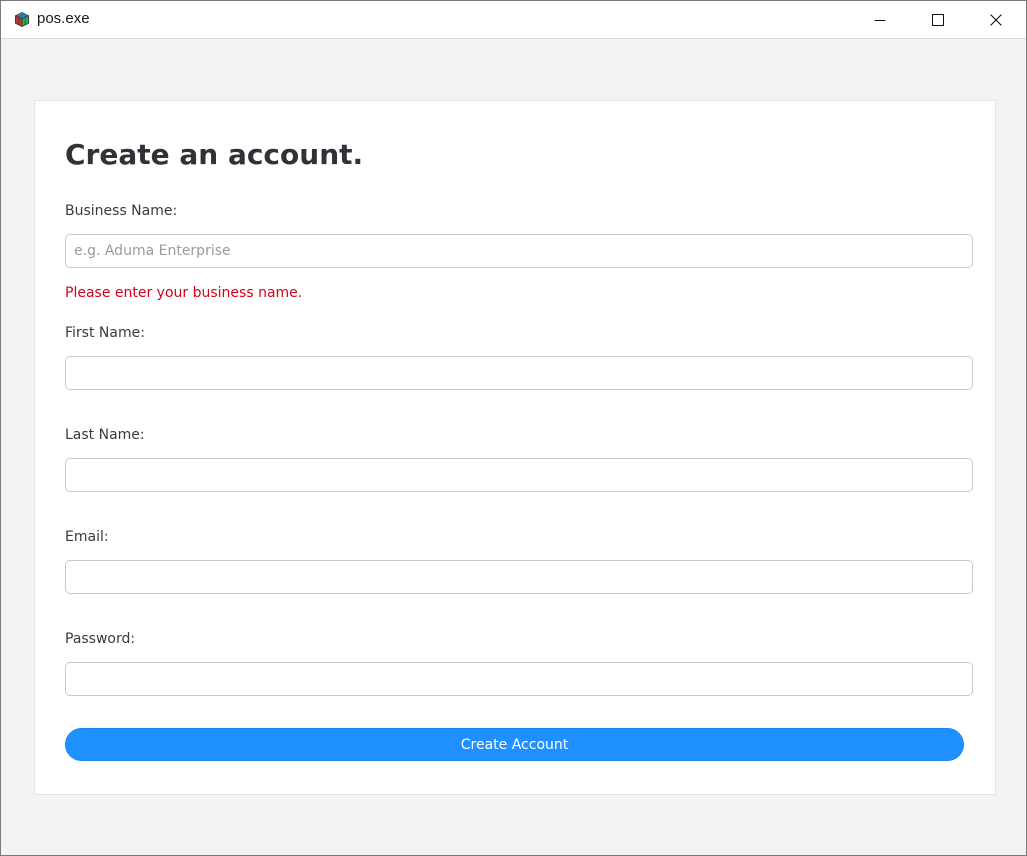  I want to click on close-button, so click(996, 19).